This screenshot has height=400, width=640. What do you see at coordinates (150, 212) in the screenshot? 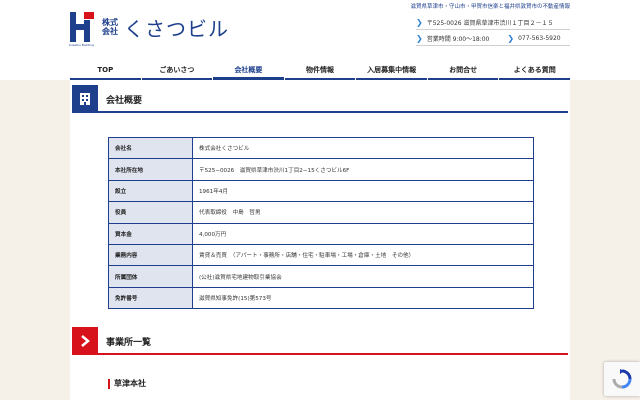
I see `table-key: 役員` at bounding box center [150, 212].